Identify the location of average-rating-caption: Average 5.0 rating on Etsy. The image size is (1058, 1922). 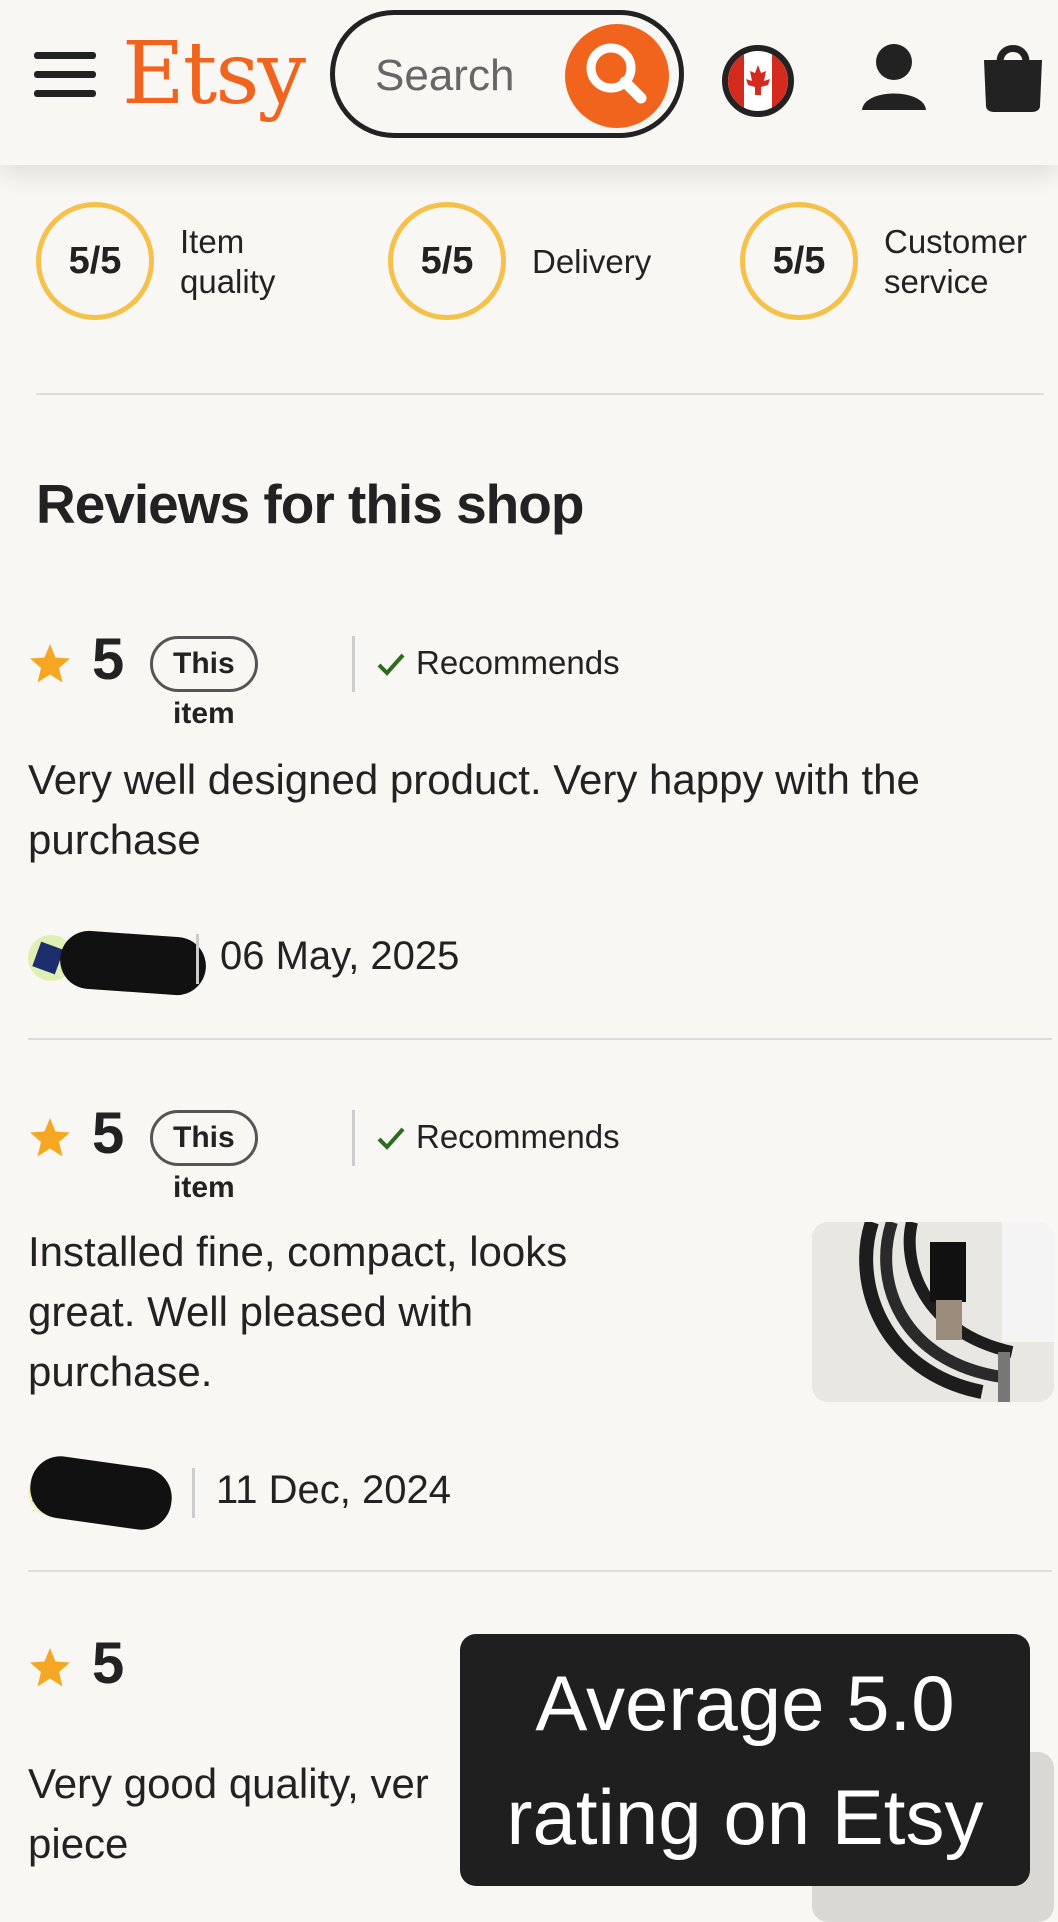
(745, 1760).